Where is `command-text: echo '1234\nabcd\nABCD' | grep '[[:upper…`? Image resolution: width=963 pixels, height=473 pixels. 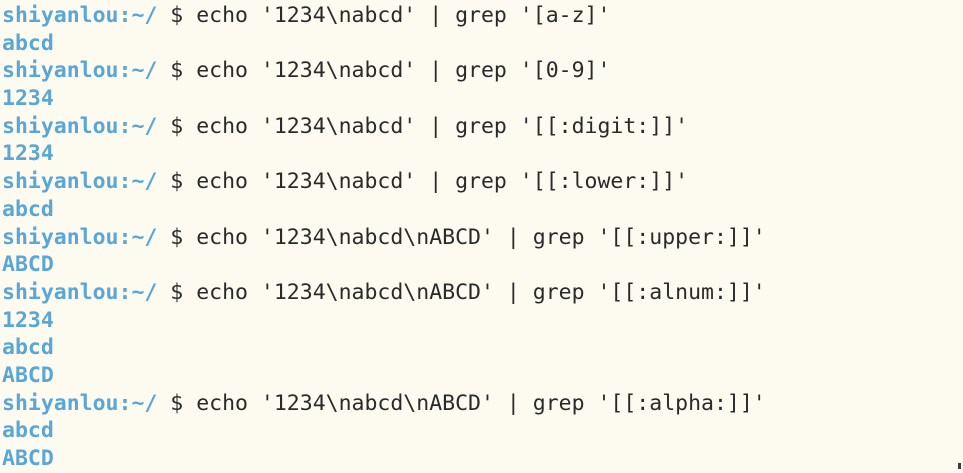 command-text: echo '1234\nabcd\nABCD' | grep '[[:upper… is located at coordinates (481, 237).